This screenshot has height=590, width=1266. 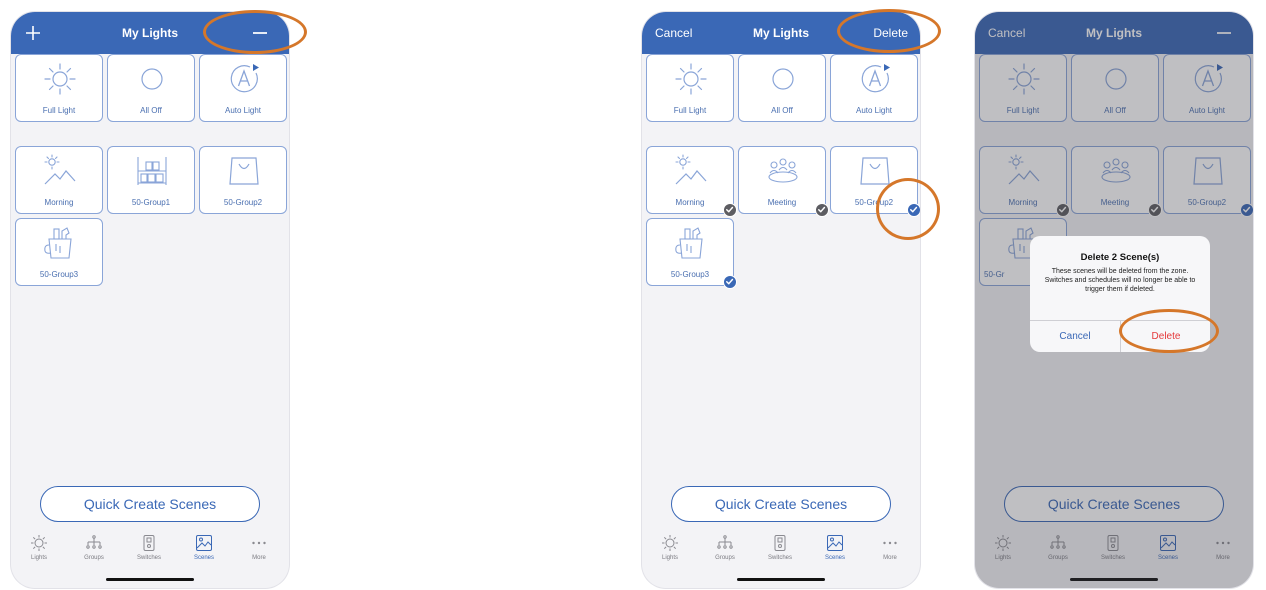 What do you see at coordinates (1120, 257) in the screenshot?
I see `dialog-title: Delete 2 Scene(s)` at bounding box center [1120, 257].